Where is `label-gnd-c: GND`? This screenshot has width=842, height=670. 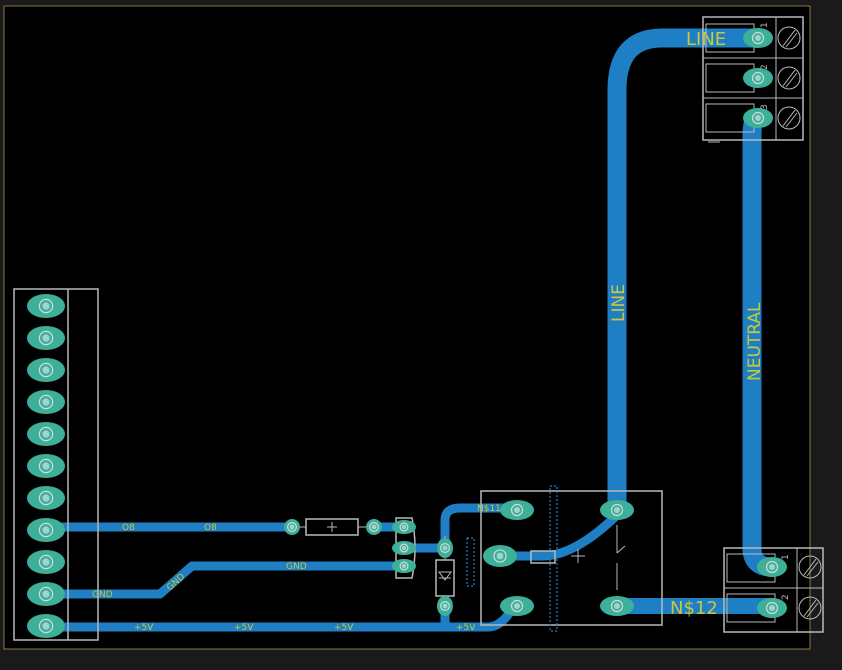
label-gnd-c: GND is located at coordinates (296, 567).